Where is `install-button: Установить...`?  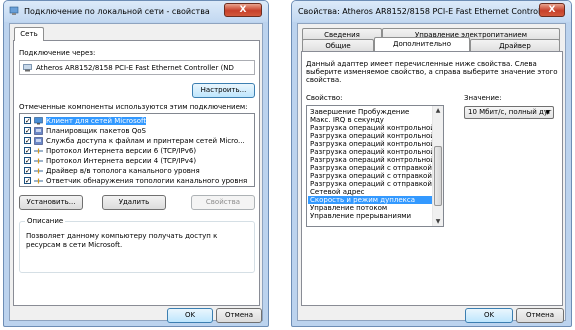 install-button: Установить... is located at coordinates (51, 202).